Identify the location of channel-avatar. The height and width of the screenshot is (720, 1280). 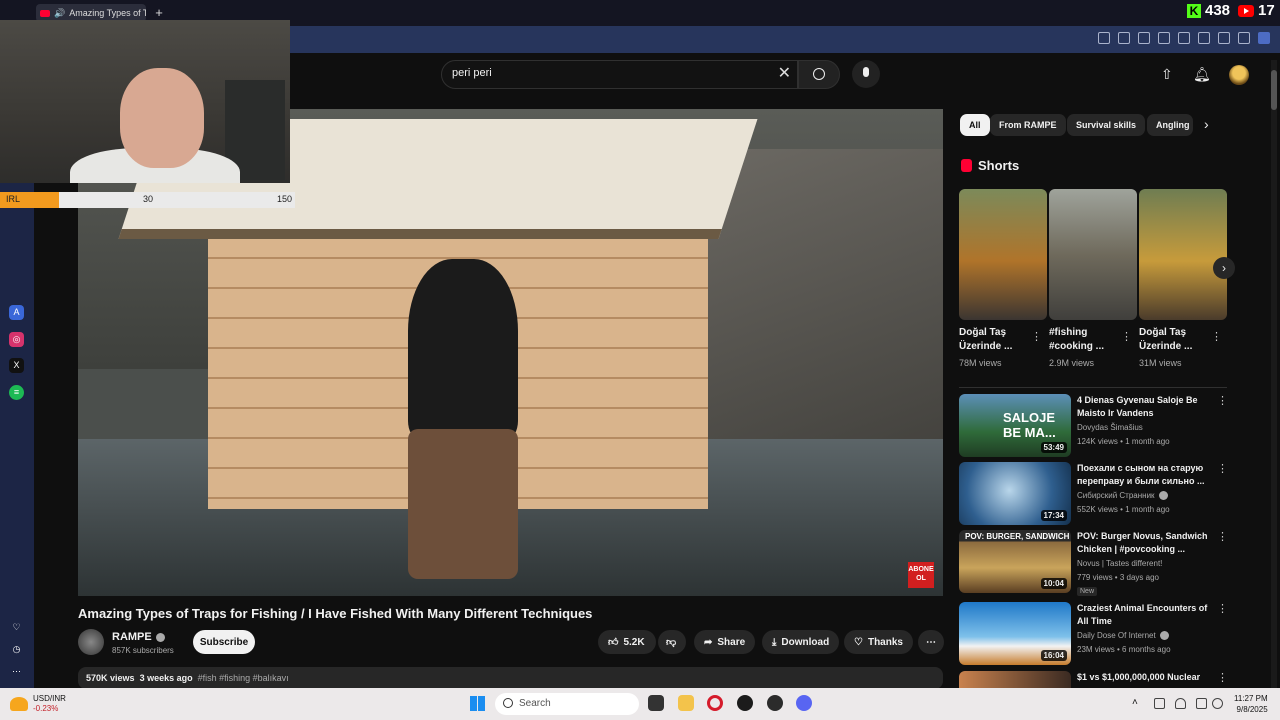
(91, 642).